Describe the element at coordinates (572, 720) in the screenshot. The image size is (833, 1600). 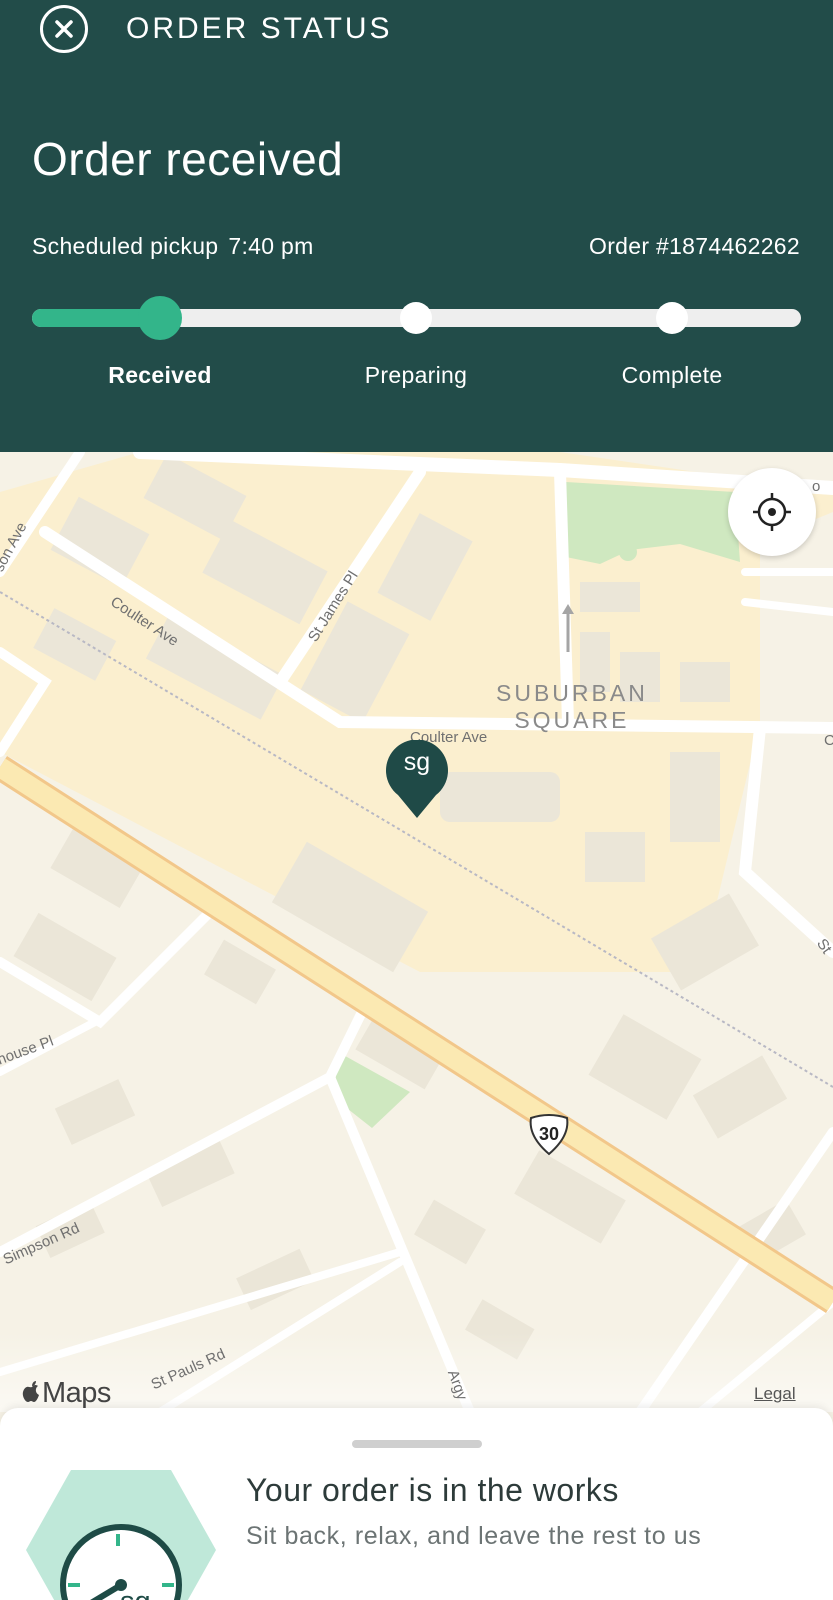
I see `district-label-line-2: SQUARE` at that location.